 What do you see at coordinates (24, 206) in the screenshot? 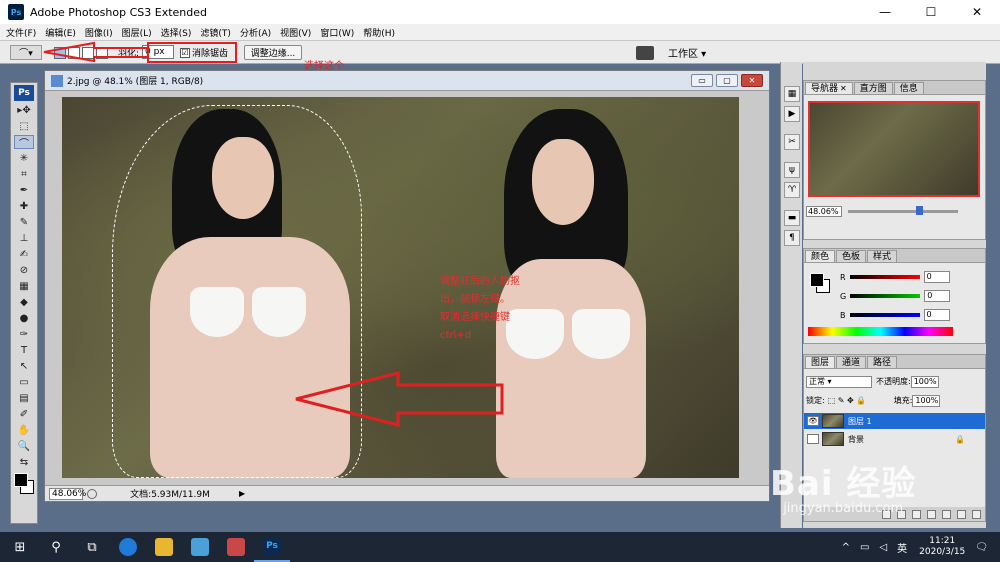
I see `healing-brush-icon: ✚` at bounding box center [24, 206].